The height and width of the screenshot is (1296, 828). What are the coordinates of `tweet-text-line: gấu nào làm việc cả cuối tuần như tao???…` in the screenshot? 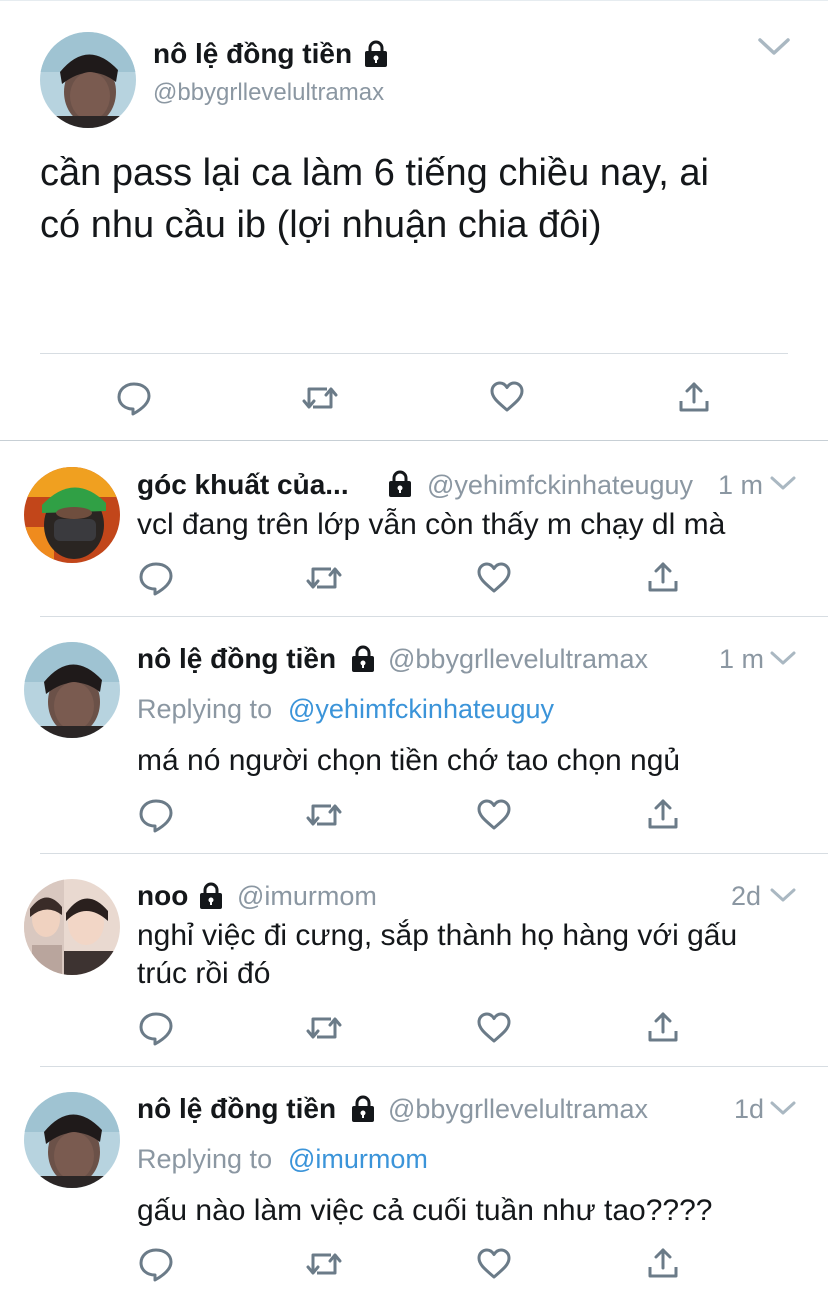 It's located at (425, 1210).